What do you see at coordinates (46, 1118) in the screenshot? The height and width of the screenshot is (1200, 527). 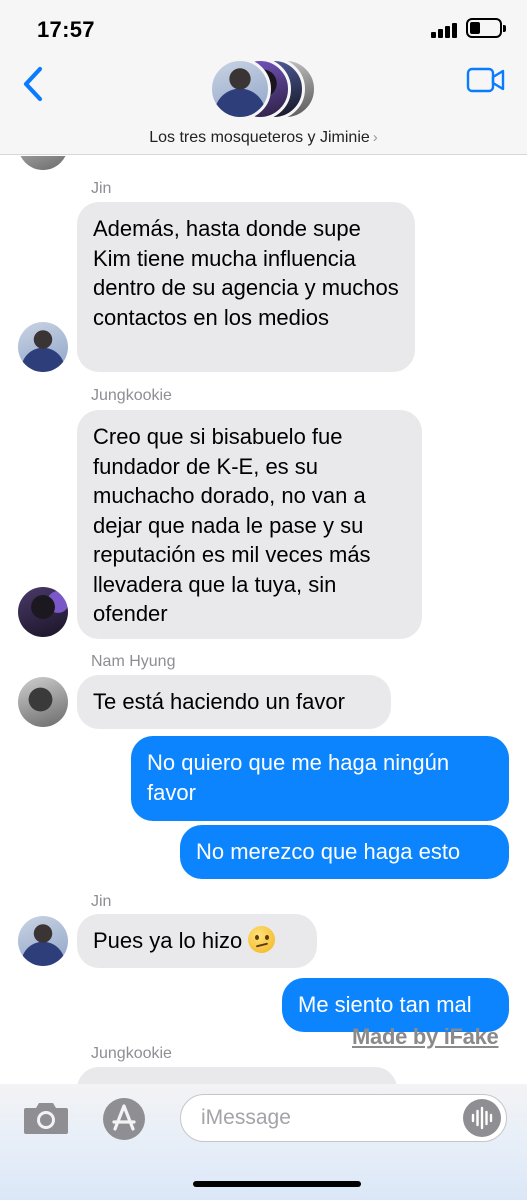 I see `camera-icon` at bounding box center [46, 1118].